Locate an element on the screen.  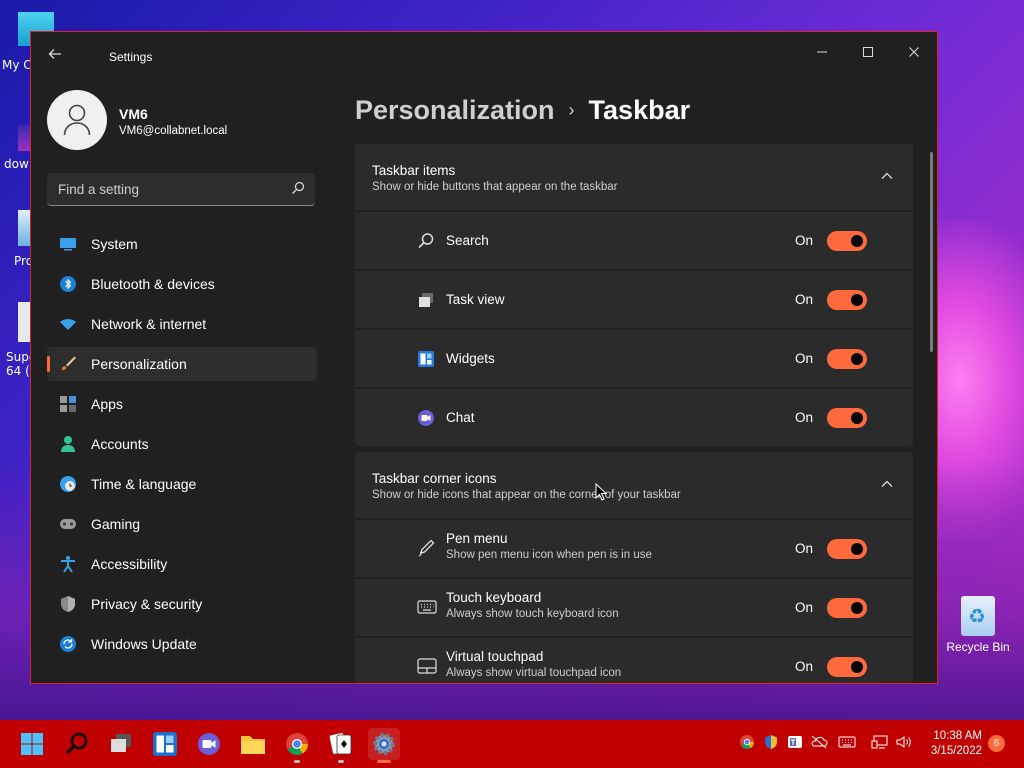
search-icon is located at coordinates (76, 743).